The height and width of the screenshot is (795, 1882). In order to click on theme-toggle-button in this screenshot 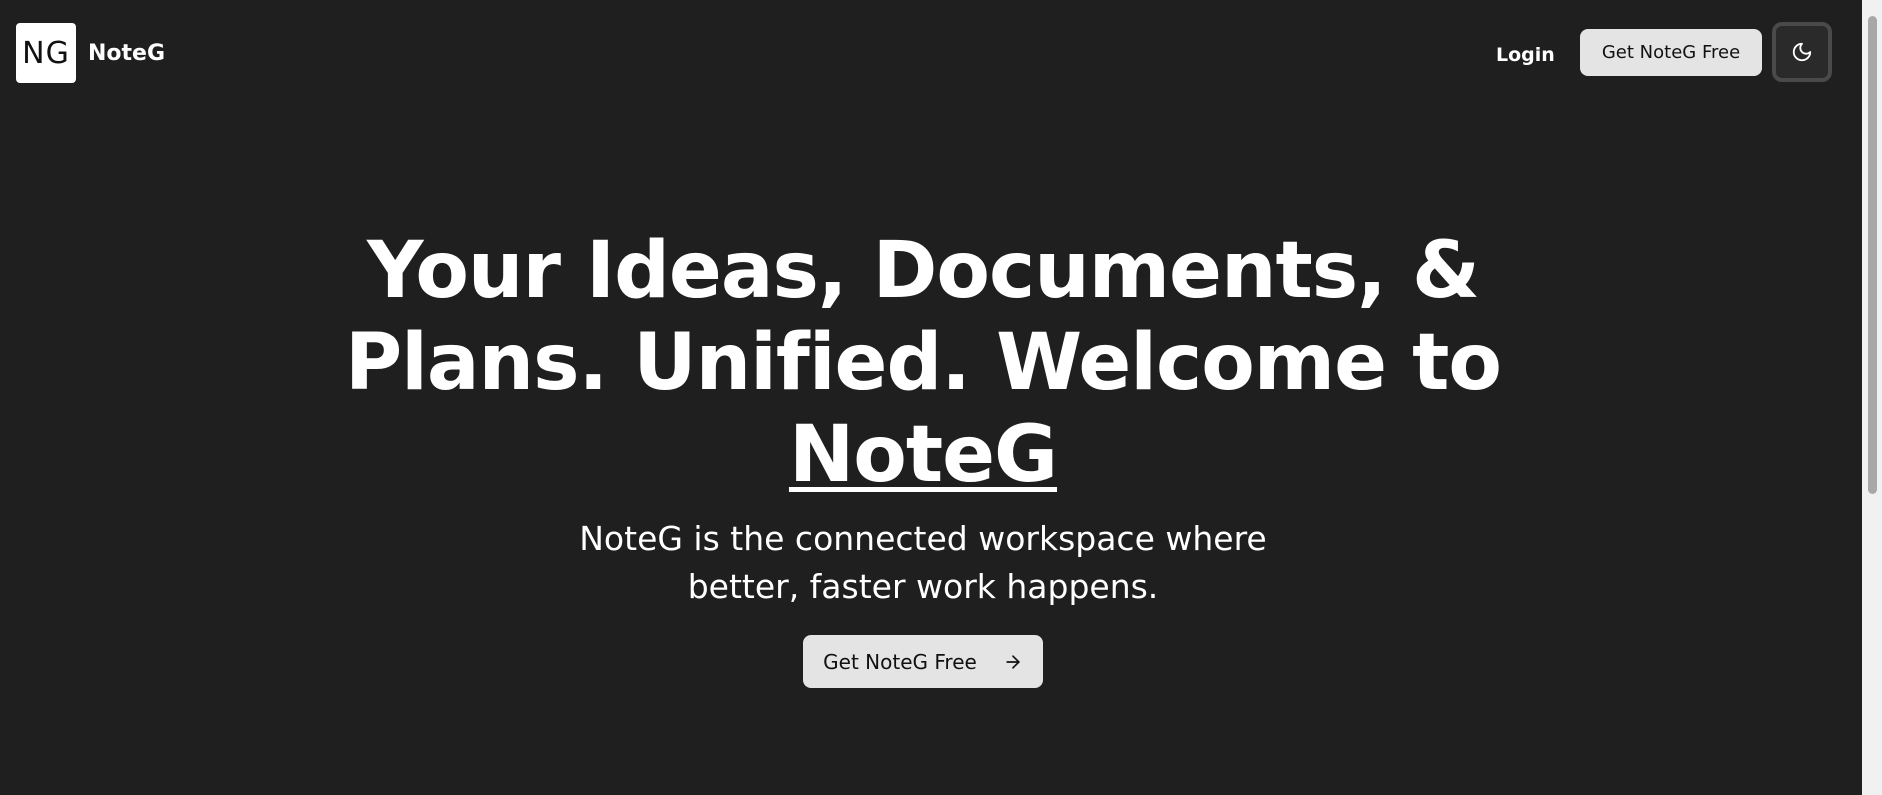, I will do `click(1802, 52)`.